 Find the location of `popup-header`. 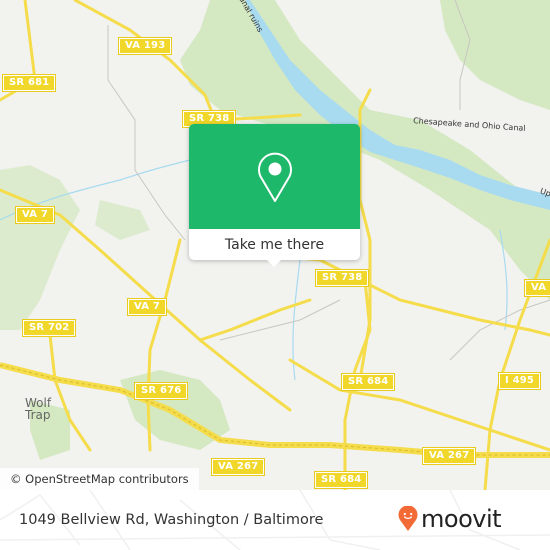

popup-header is located at coordinates (274, 176).